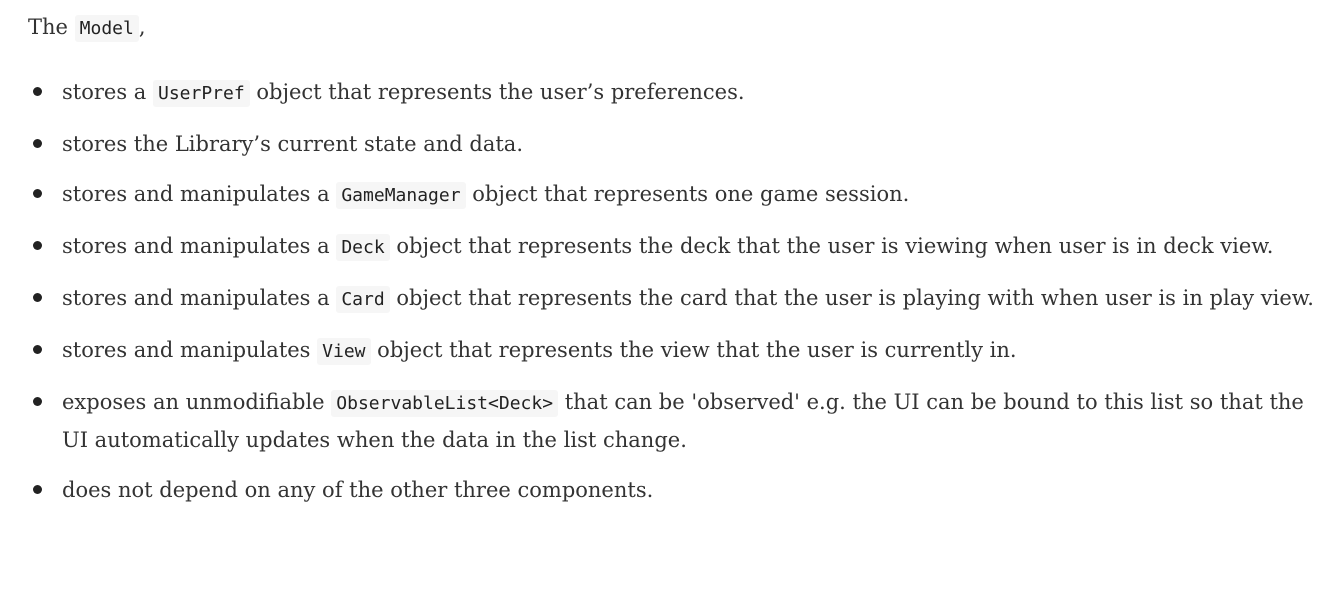  Describe the element at coordinates (107, 92) in the screenshot. I see `item-text-before: stores a` at that location.